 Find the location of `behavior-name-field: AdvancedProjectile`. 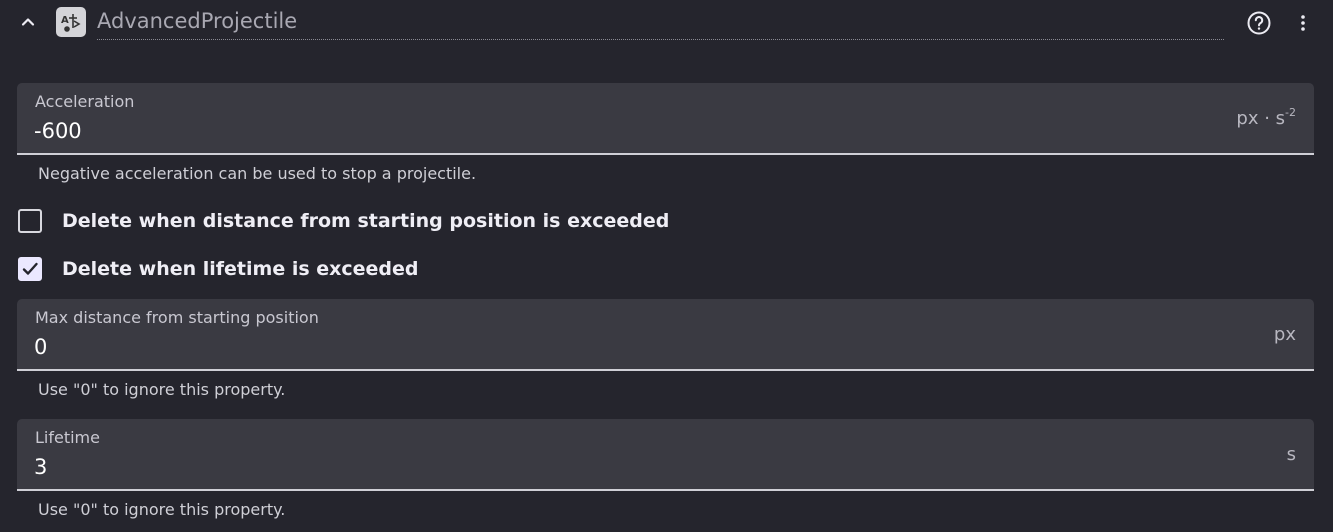

behavior-name-field: AdvancedProjectile is located at coordinates (660, 23).